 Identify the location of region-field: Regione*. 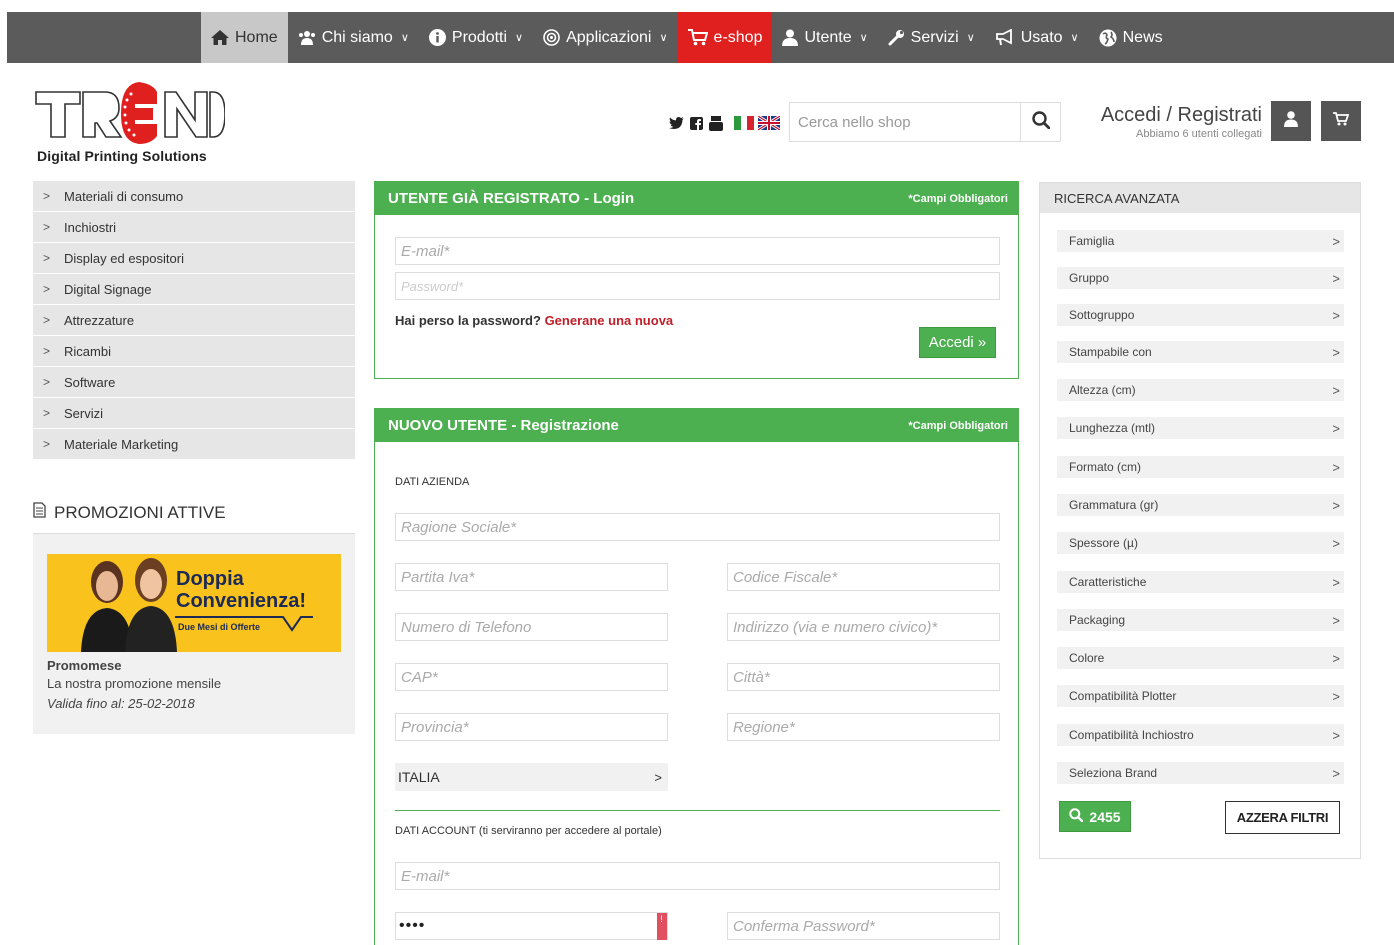
(863, 727).